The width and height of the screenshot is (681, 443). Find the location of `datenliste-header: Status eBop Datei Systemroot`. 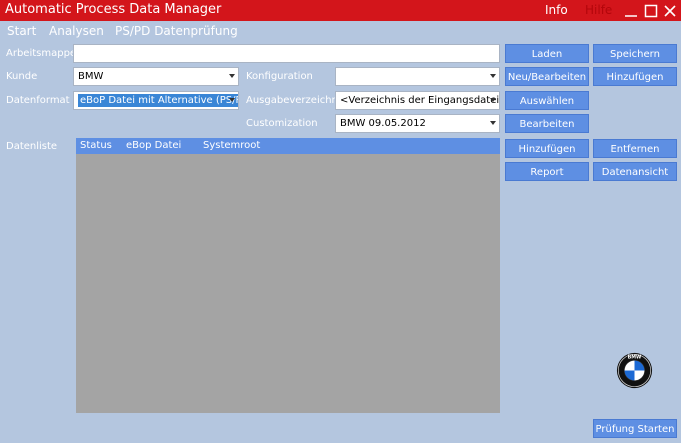

datenliste-header: Status eBop Datei Systemroot is located at coordinates (288, 146).